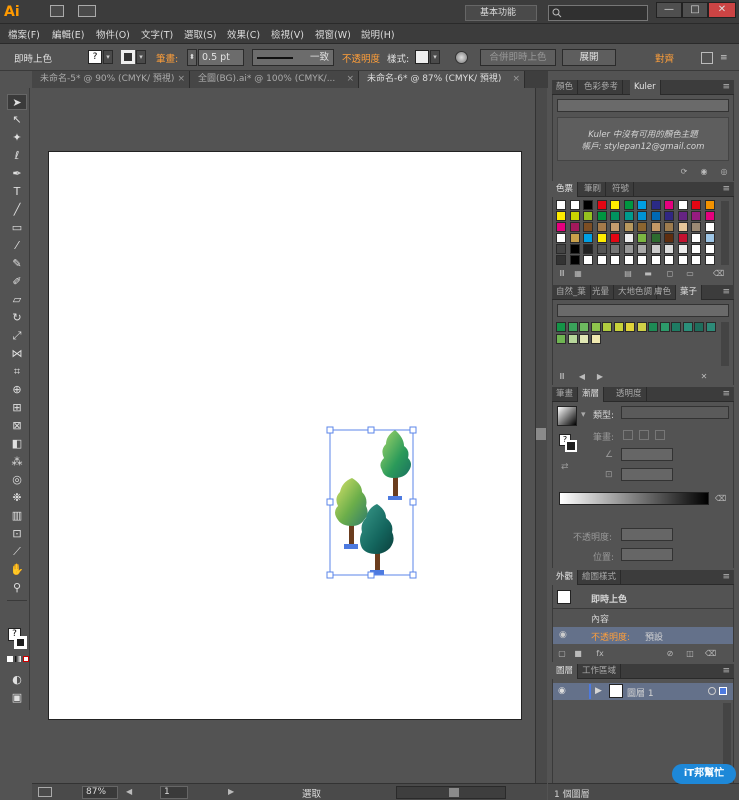 Image resolution: width=739 pixels, height=800 pixels. I want to click on appearance-opacity-row: ◉ 不透明度: 預設, so click(643, 635).